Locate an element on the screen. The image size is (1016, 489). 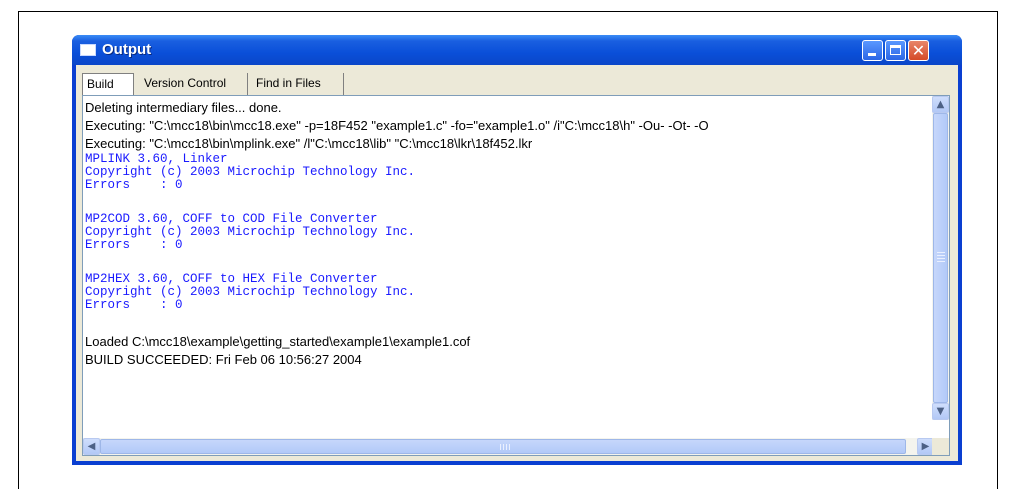
scroll-left-button: ◀ is located at coordinates (91, 446).